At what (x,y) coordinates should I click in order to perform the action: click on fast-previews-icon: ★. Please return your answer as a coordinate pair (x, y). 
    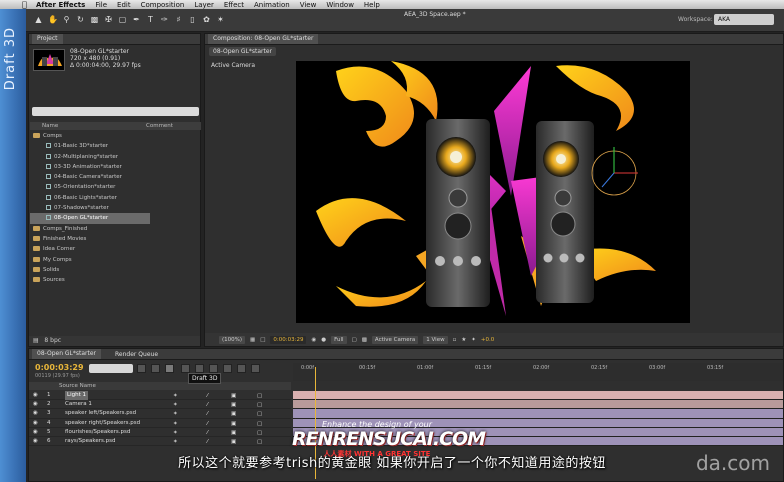
    Looking at the image, I should click on (463, 340).